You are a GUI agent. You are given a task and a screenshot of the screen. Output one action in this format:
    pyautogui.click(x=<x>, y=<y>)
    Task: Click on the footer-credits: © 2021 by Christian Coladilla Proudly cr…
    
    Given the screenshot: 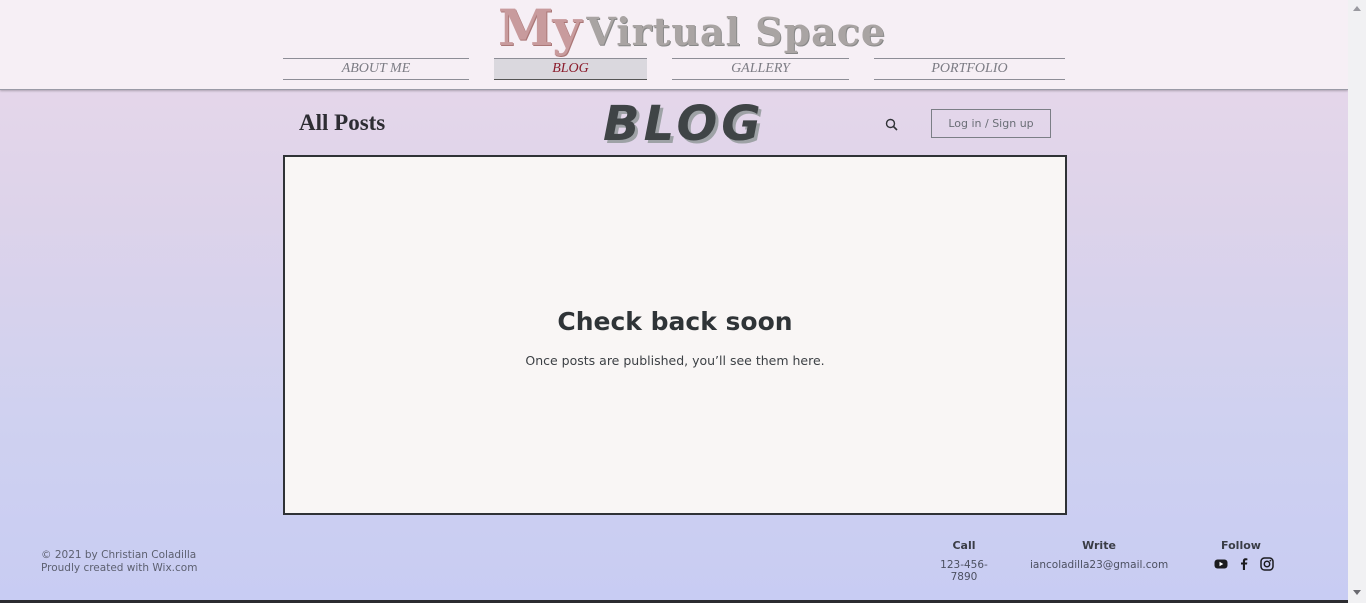 What is the action you would take?
    pyautogui.click(x=119, y=562)
    